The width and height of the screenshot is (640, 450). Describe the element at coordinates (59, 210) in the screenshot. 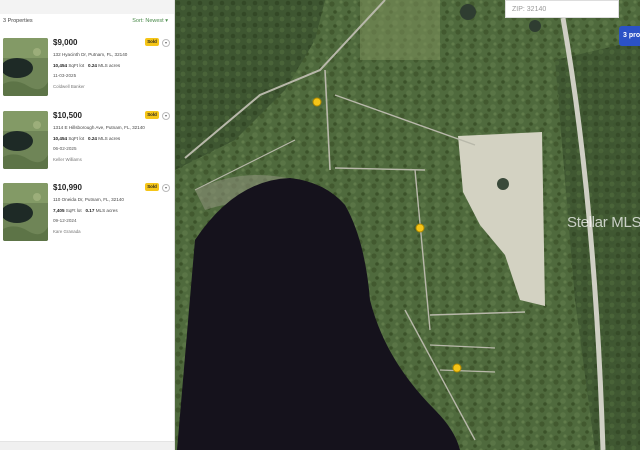

I see `sqft-value: 7,405` at that location.